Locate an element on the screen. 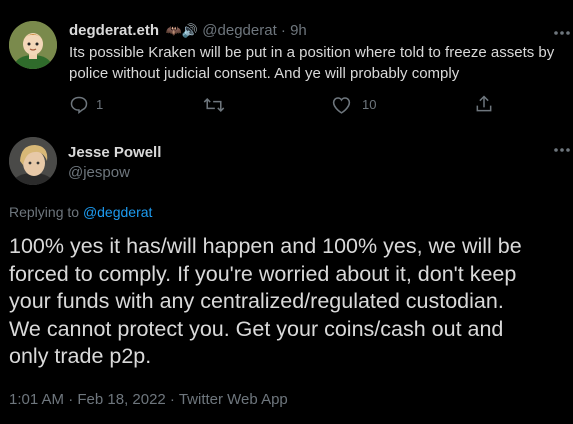 The height and width of the screenshot is (424, 573). parent-header: degderat.eth 🦇🔊 @degderat · 9h is located at coordinates (188, 31).